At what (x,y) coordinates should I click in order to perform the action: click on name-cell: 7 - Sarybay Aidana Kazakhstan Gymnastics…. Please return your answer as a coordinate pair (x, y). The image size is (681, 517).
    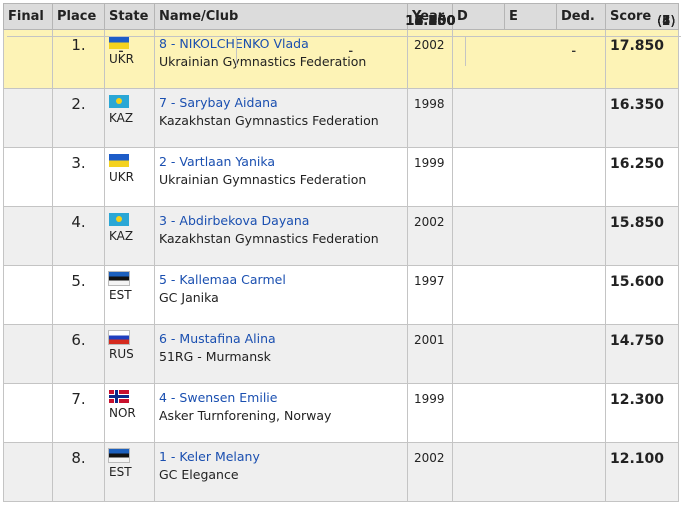
    Looking at the image, I should click on (281, 118).